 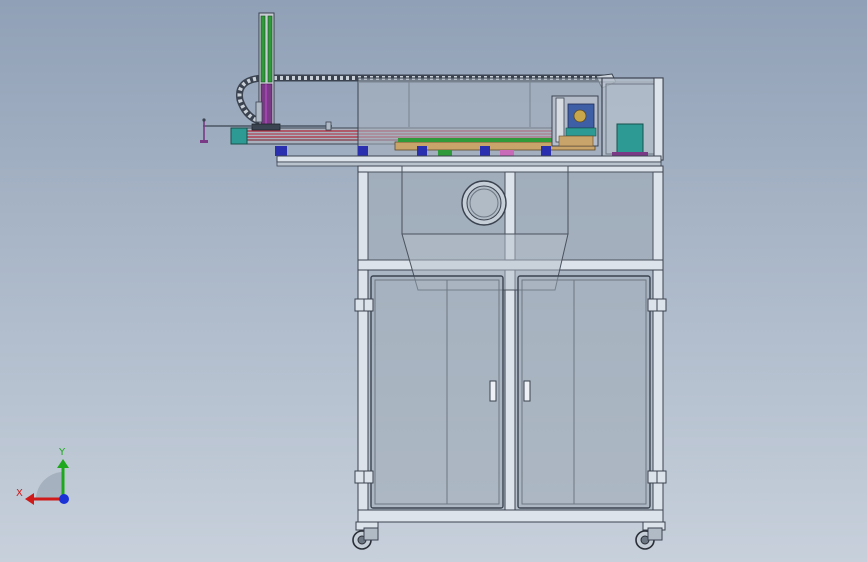 I want to click on z-axis-dot, so click(x=64, y=499).